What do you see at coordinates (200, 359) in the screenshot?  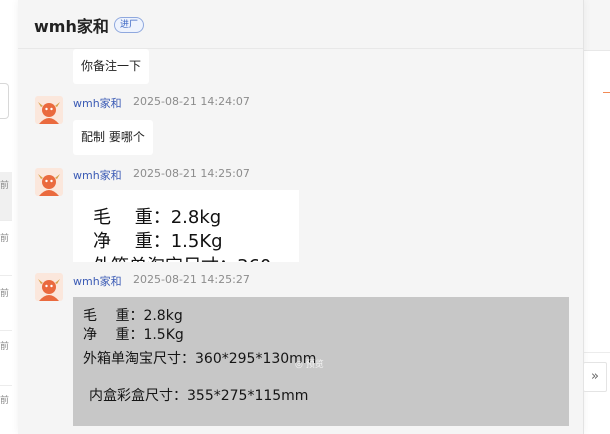 I see `image-text-line: 外箱单淘宝尺寸：360*295*130mm` at bounding box center [200, 359].